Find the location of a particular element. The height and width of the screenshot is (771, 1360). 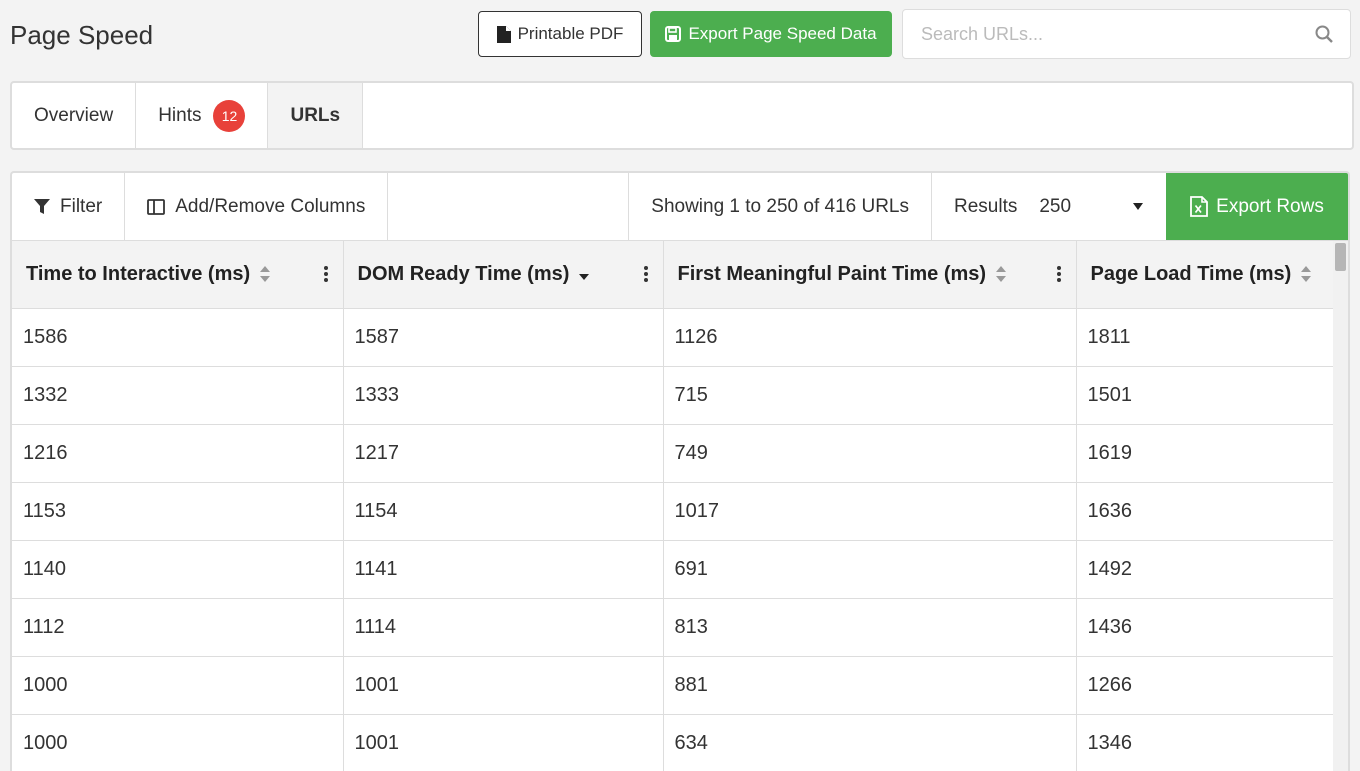

tab-hints-label: Hints is located at coordinates (180, 115).